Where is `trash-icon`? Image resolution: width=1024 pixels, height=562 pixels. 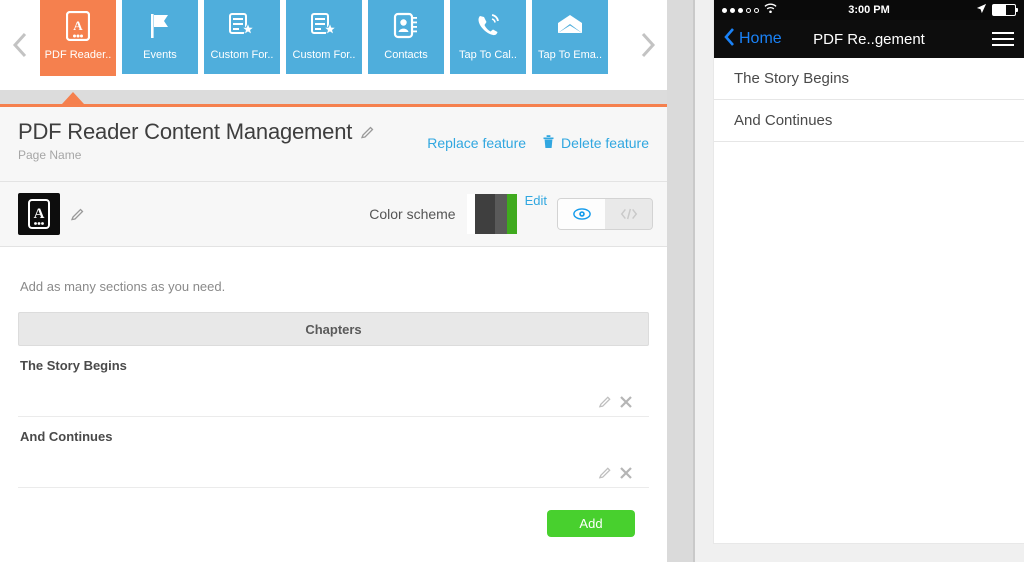
trash-icon is located at coordinates (548, 143).